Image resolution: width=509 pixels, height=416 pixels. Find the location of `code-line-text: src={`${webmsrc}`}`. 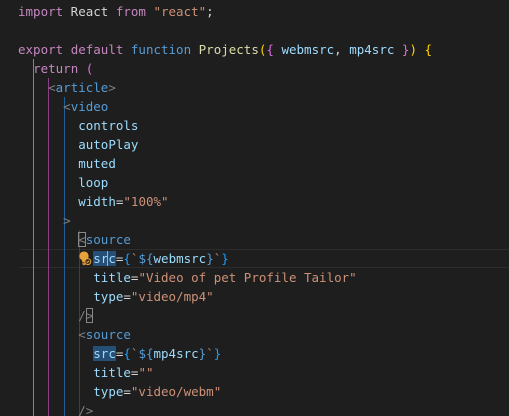

code-line-text: src={`${webmsrc}`} is located at coordinates (123, 258).